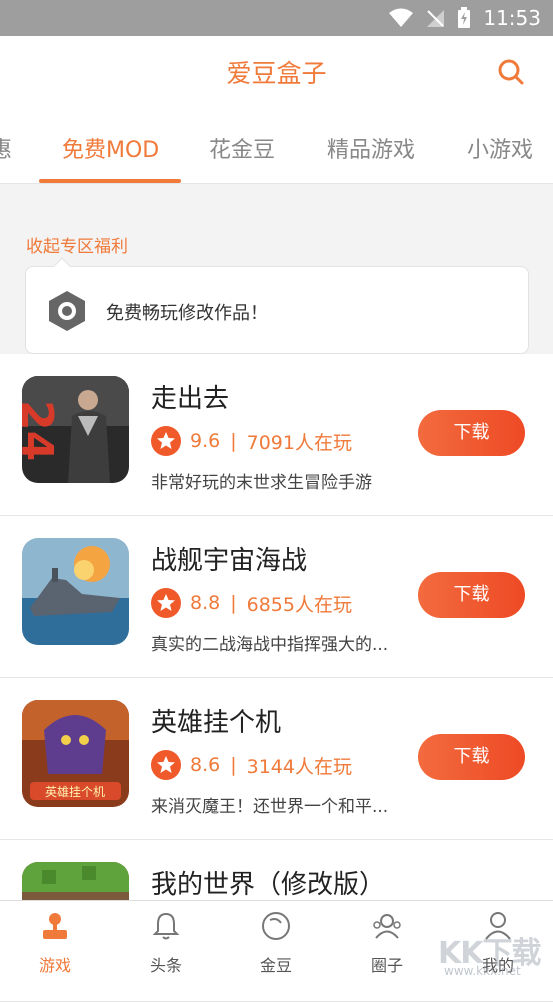  Describe the element at coordinates (387, 926) in the screenshot. I see `group-icon` at that location.